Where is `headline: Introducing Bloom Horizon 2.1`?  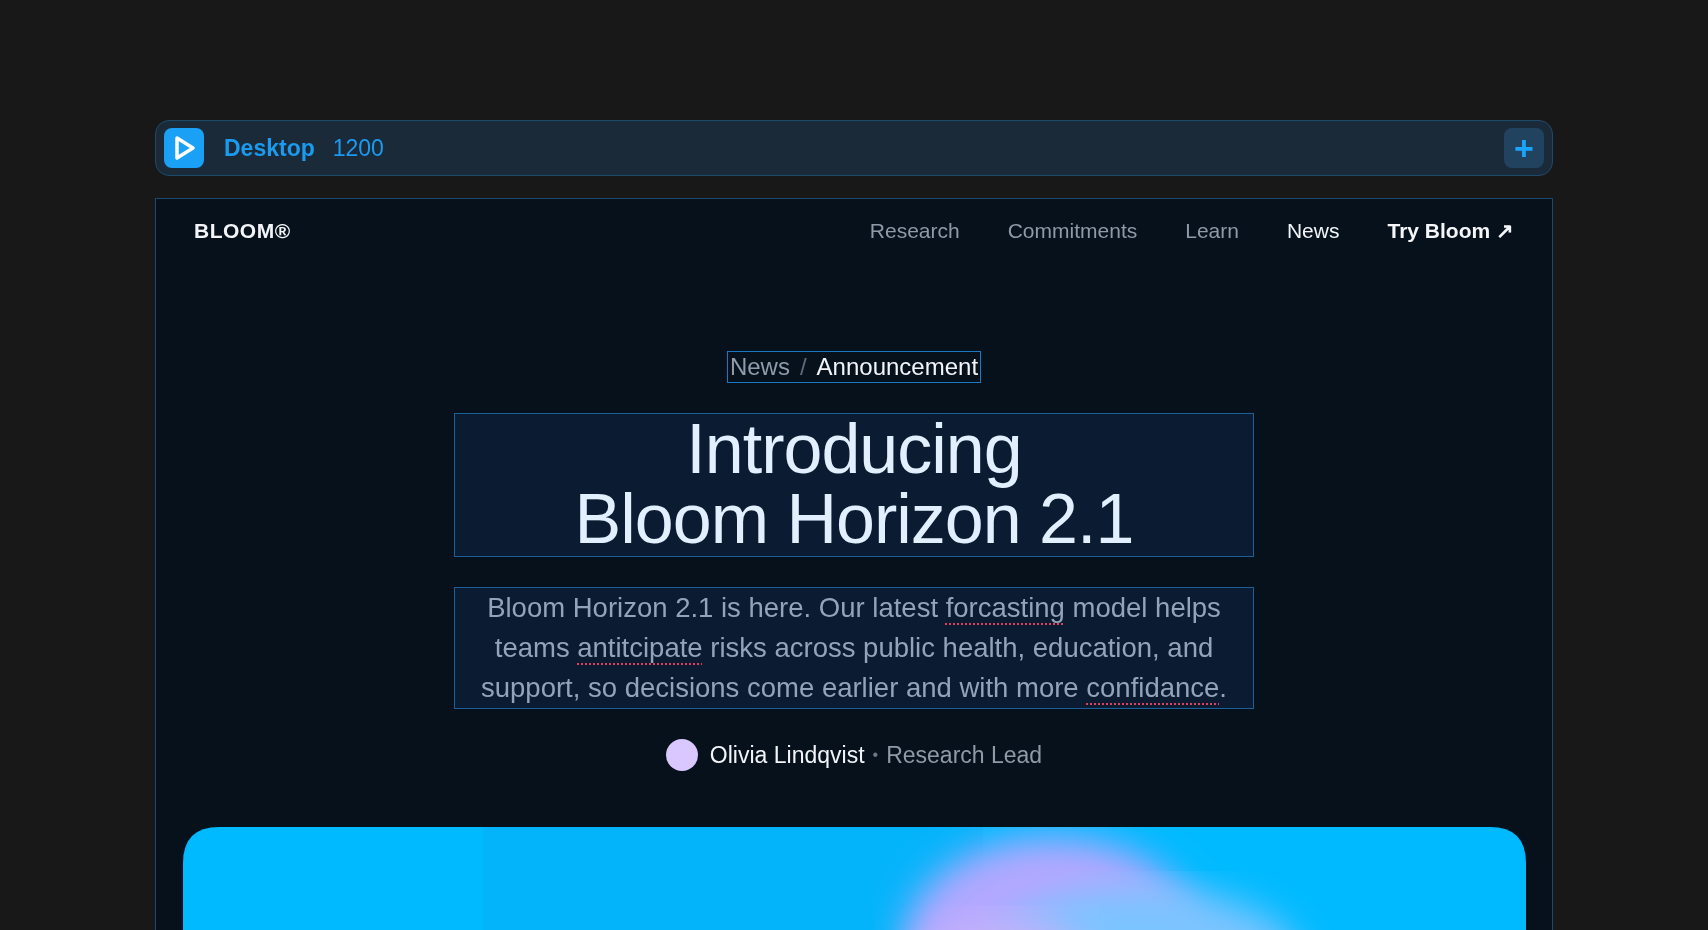
headline: Introducing Bloom Horizon 2.1 is located at coordinates (854, 485).